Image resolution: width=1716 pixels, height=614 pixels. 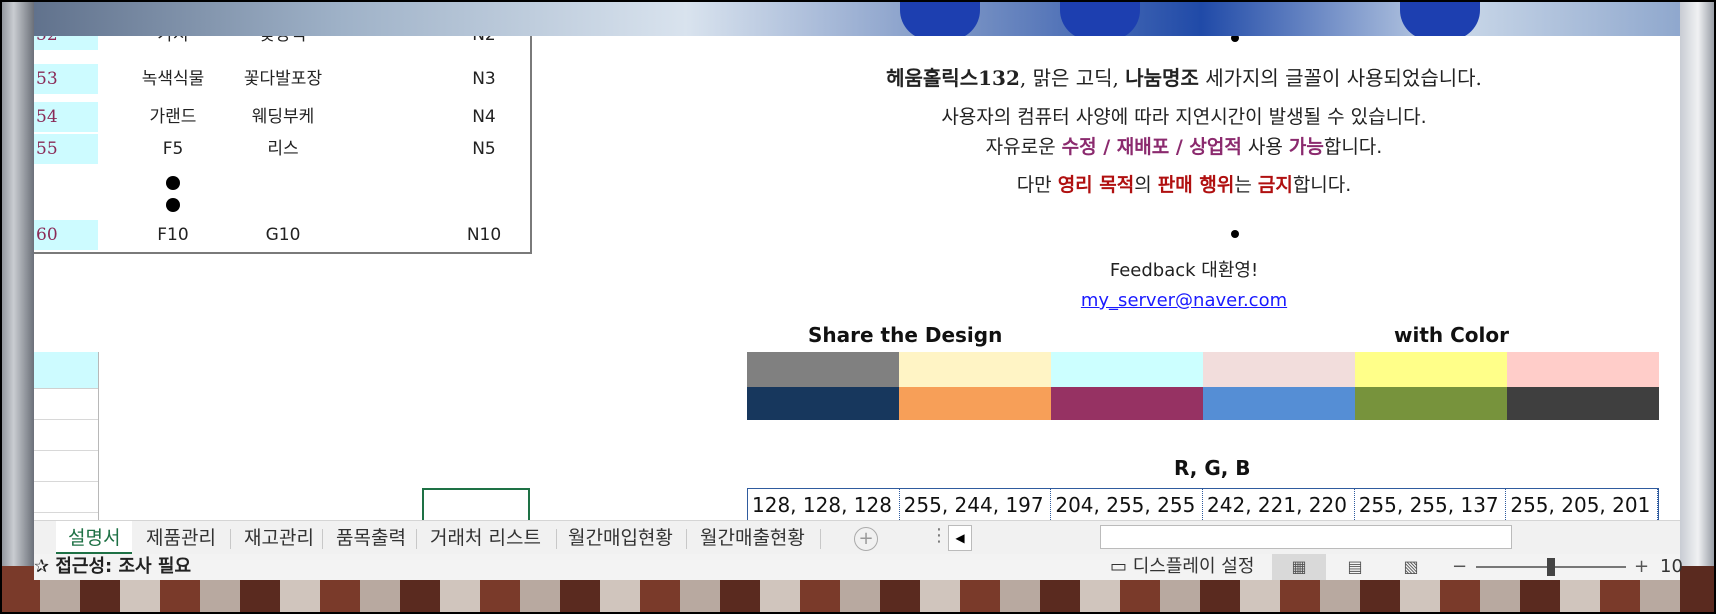 What do you see at coordinates (476, 504) in the screenshot?
I see `selected-cell` at bounding box center [476, 504].